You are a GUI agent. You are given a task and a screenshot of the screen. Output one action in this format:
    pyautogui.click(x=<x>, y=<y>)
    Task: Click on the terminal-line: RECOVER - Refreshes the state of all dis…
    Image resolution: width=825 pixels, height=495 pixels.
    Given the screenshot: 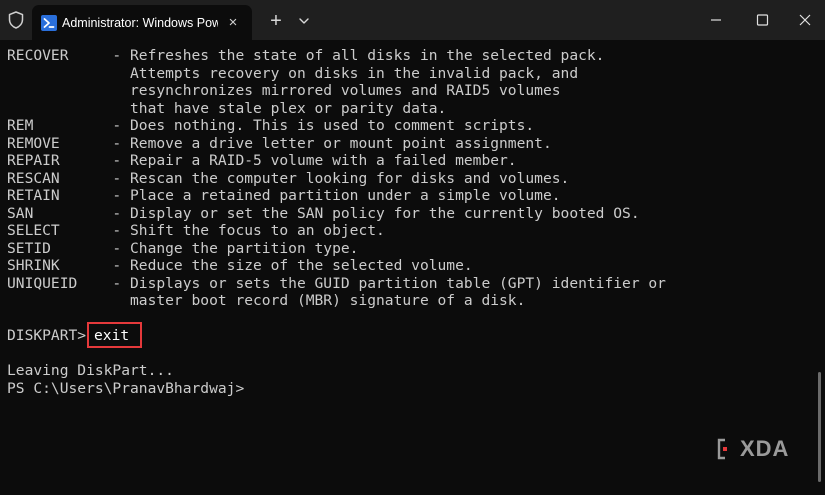 What is the action you would take?
    pyautogui.click(x=306, y=55)
    